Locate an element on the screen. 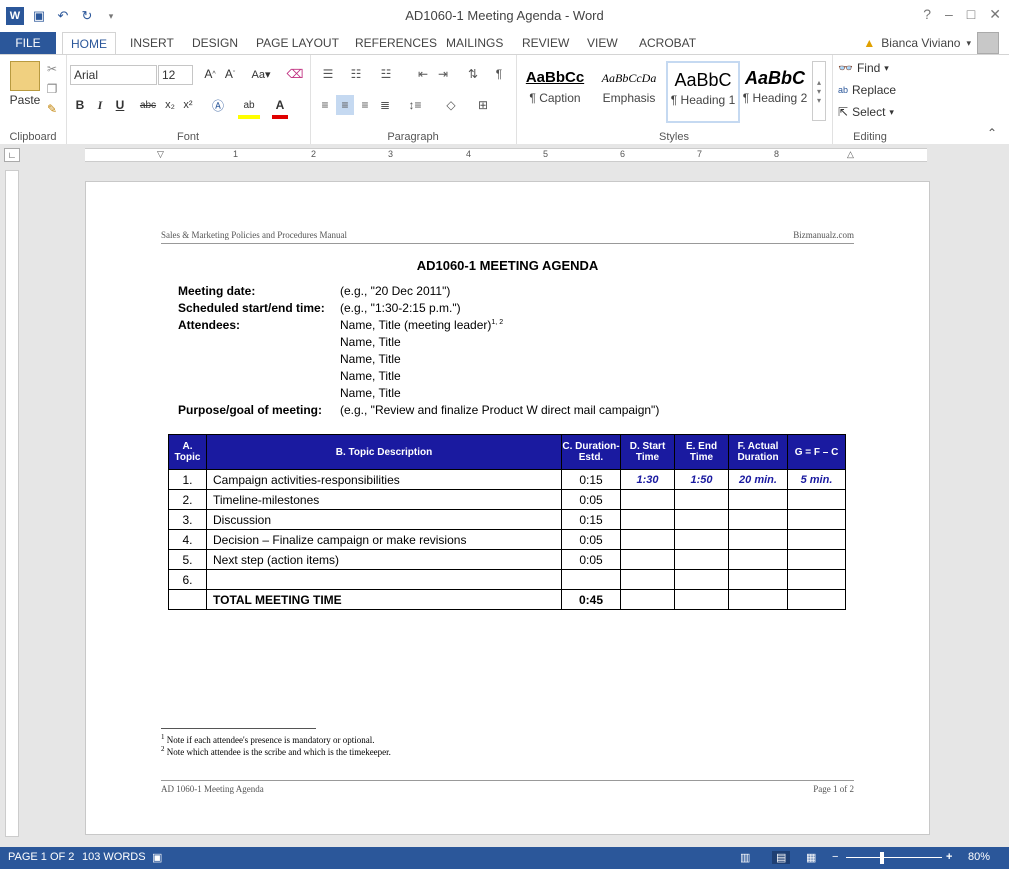 The height and width of the screenshot is (869, 1009). total-value: 0:45 is located at coordinates (591, 599).